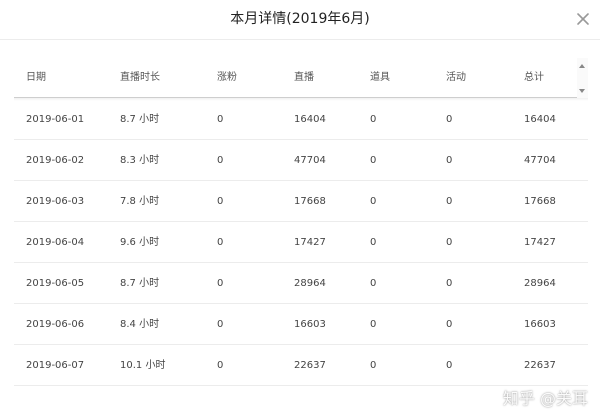 The image size is (600, 415). What do you see at coordinates (140, 160) in the screenshot?
I see `cell-live-duration: 8.3 小时` at bounding box center [140, 160].